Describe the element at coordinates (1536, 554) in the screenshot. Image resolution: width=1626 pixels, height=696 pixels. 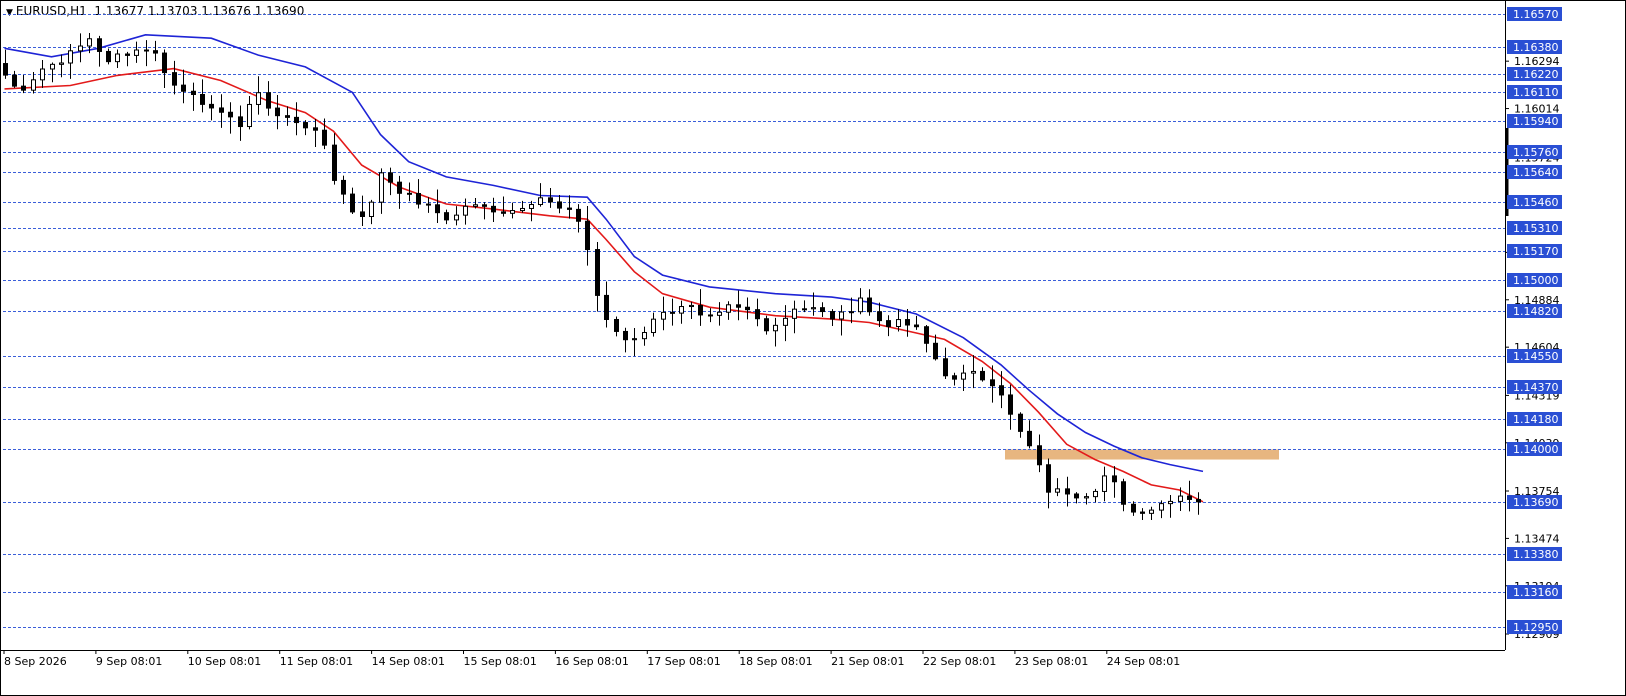
I see `level-label: 1.13380` at that location.